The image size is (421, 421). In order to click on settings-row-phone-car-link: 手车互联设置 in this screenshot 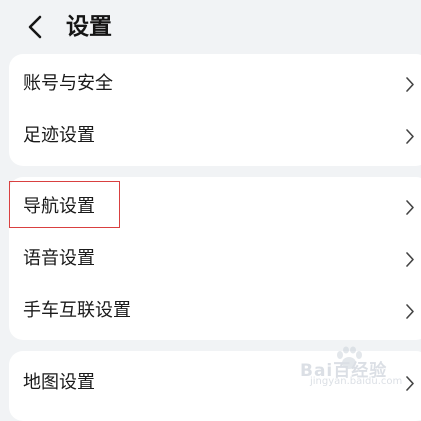, I will do `click(215, 311)`.